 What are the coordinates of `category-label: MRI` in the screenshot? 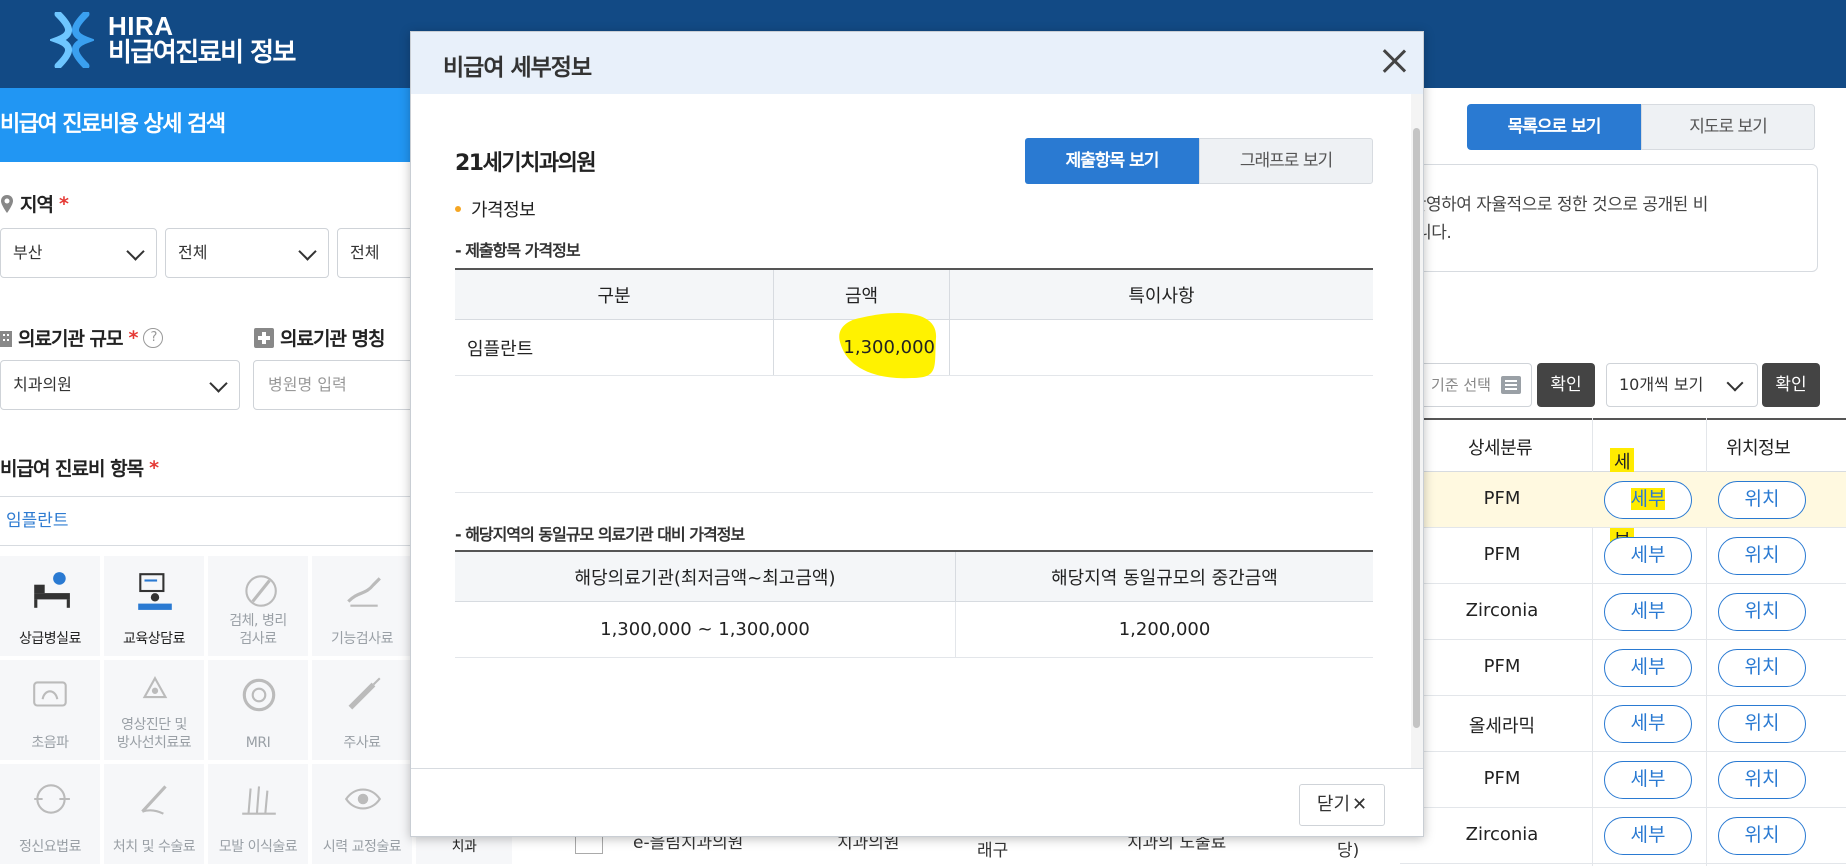 It's located at (258, 742).